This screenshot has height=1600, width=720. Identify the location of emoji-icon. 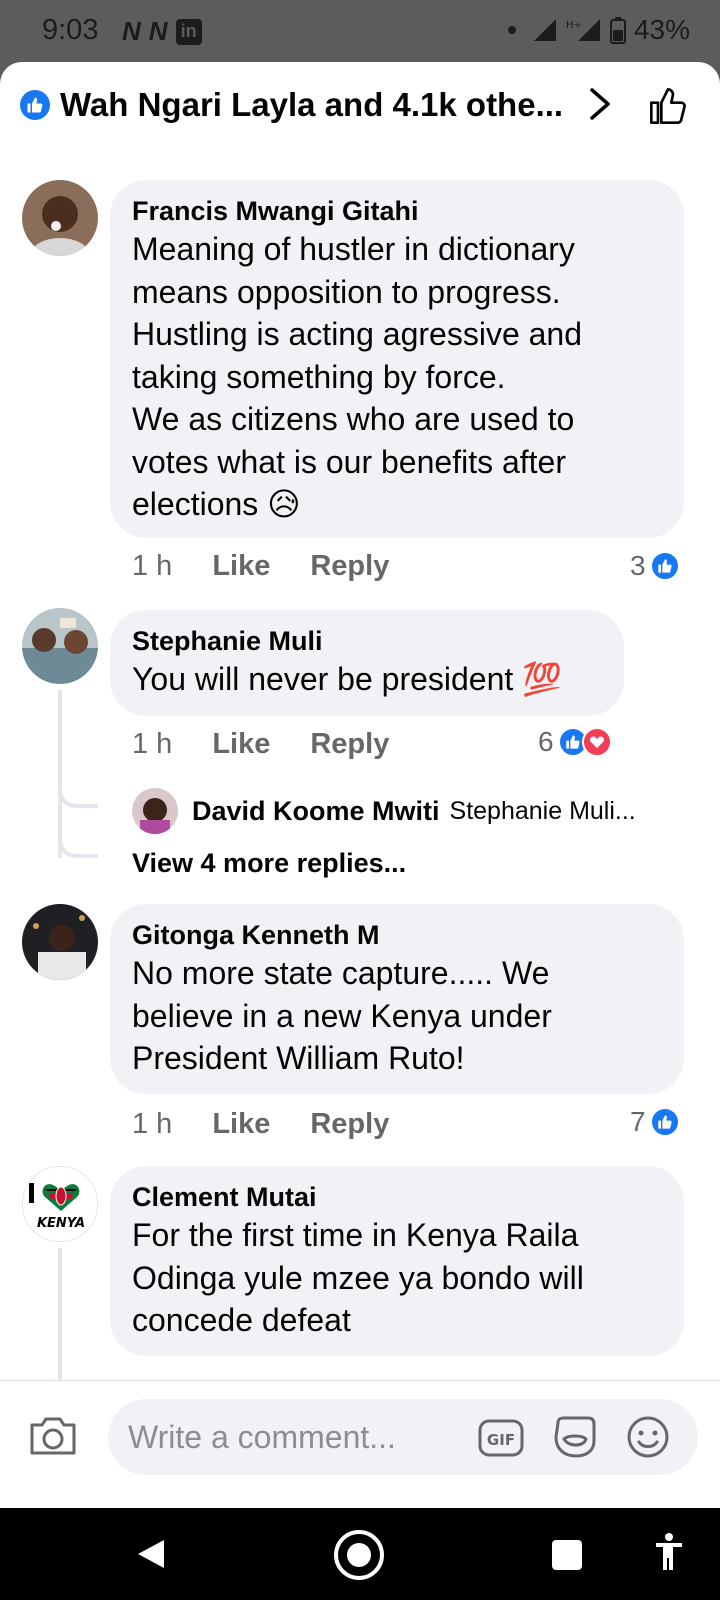
(648, 1437).